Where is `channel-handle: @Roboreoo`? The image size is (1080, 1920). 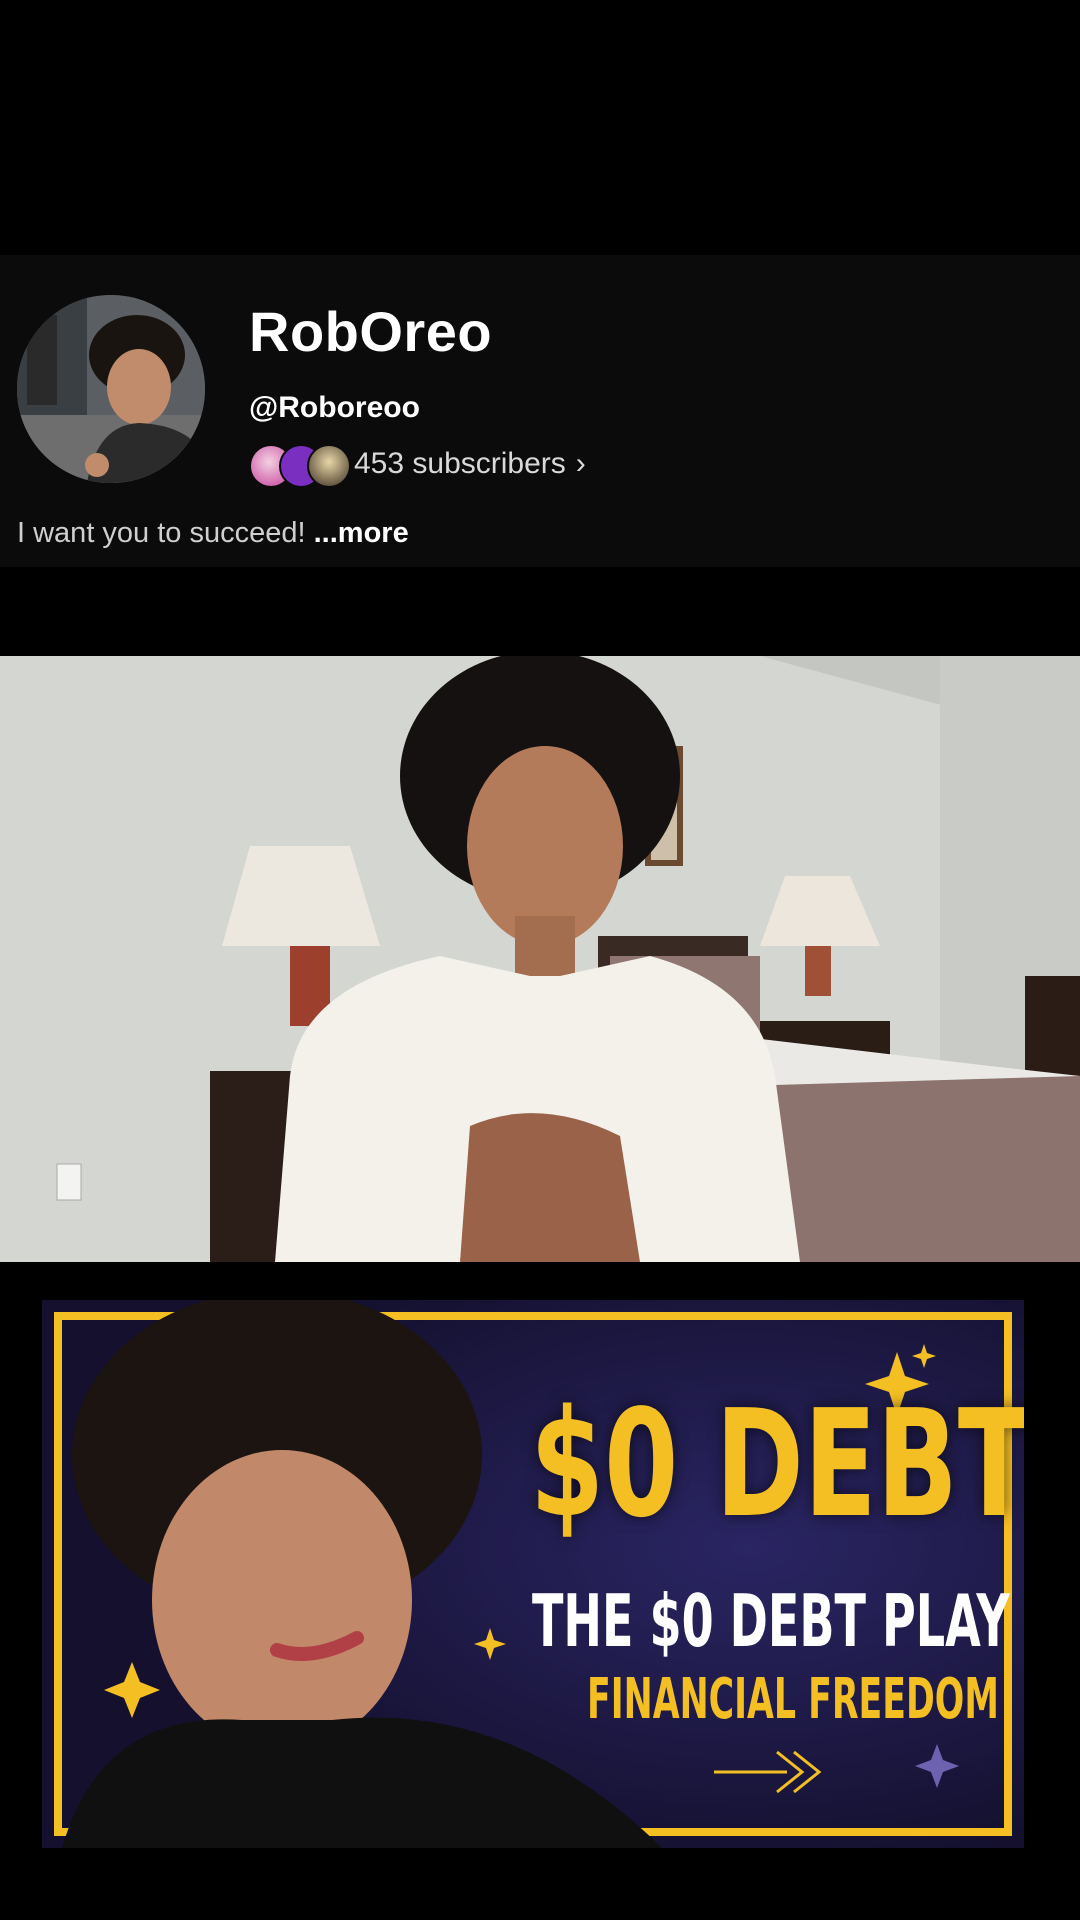 channel-handle: @Roboreoo is located at coordinates (334, 407).